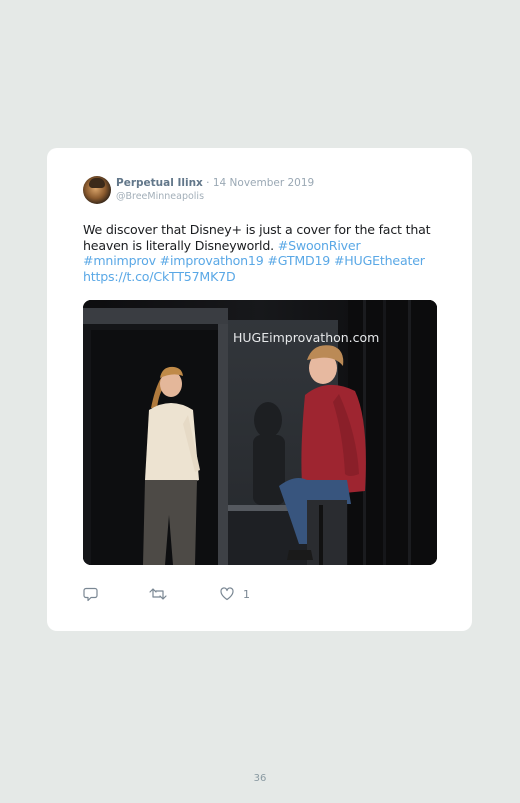 The width and height of the screenshot is (520, 803). I want to click on like-button: 1, so click(234, 594).